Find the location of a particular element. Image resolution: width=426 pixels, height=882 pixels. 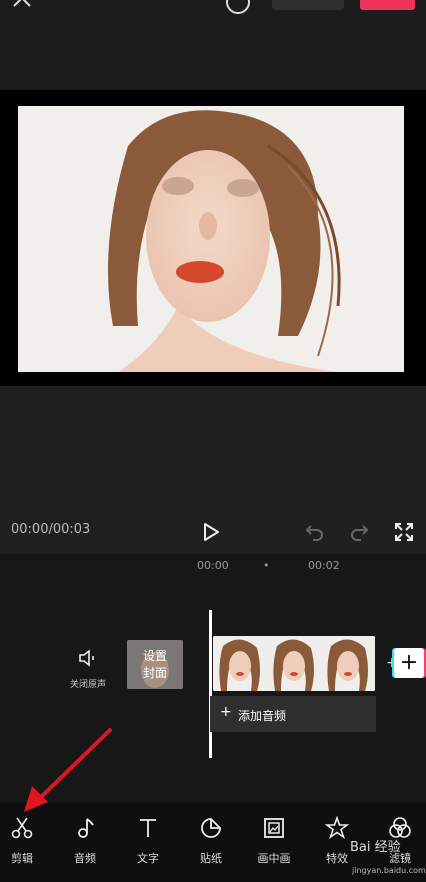

add-audio-label: 添加音频 is located at coordinates (262, 716).